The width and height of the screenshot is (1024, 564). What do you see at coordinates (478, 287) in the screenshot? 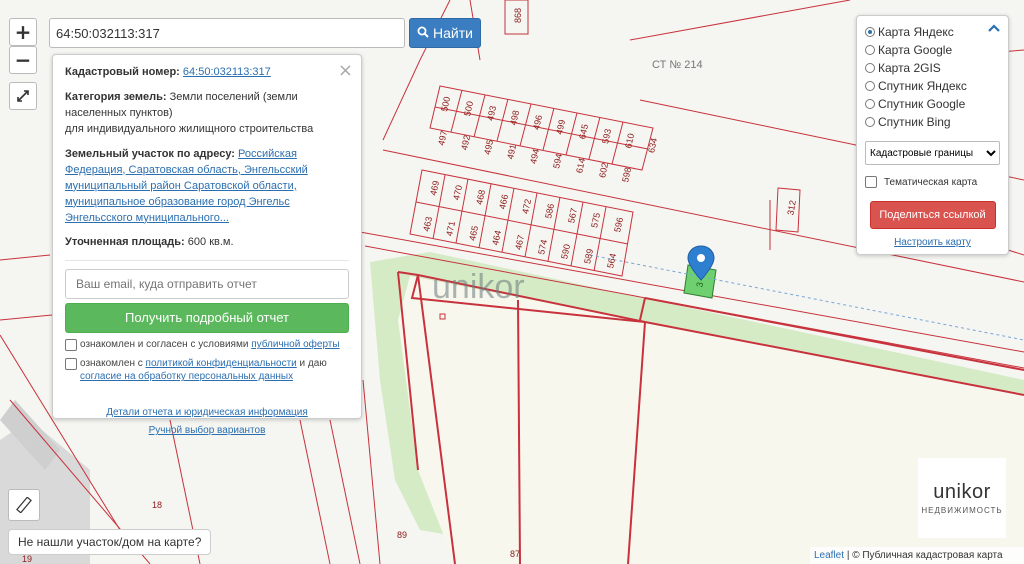
I see `watermark: unikor` at bounding box center [478, 287].